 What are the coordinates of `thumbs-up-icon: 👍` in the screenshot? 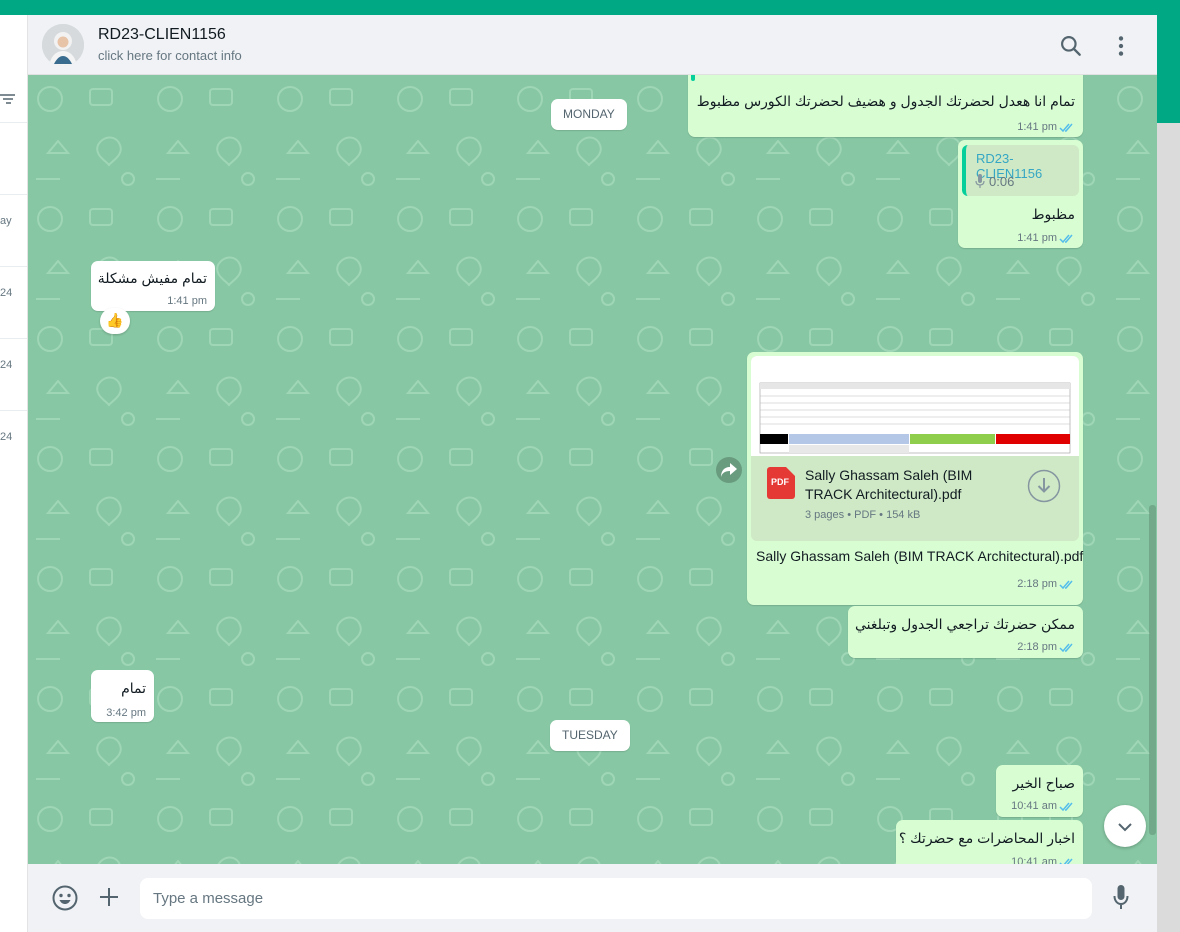 It's located at (115, 320).